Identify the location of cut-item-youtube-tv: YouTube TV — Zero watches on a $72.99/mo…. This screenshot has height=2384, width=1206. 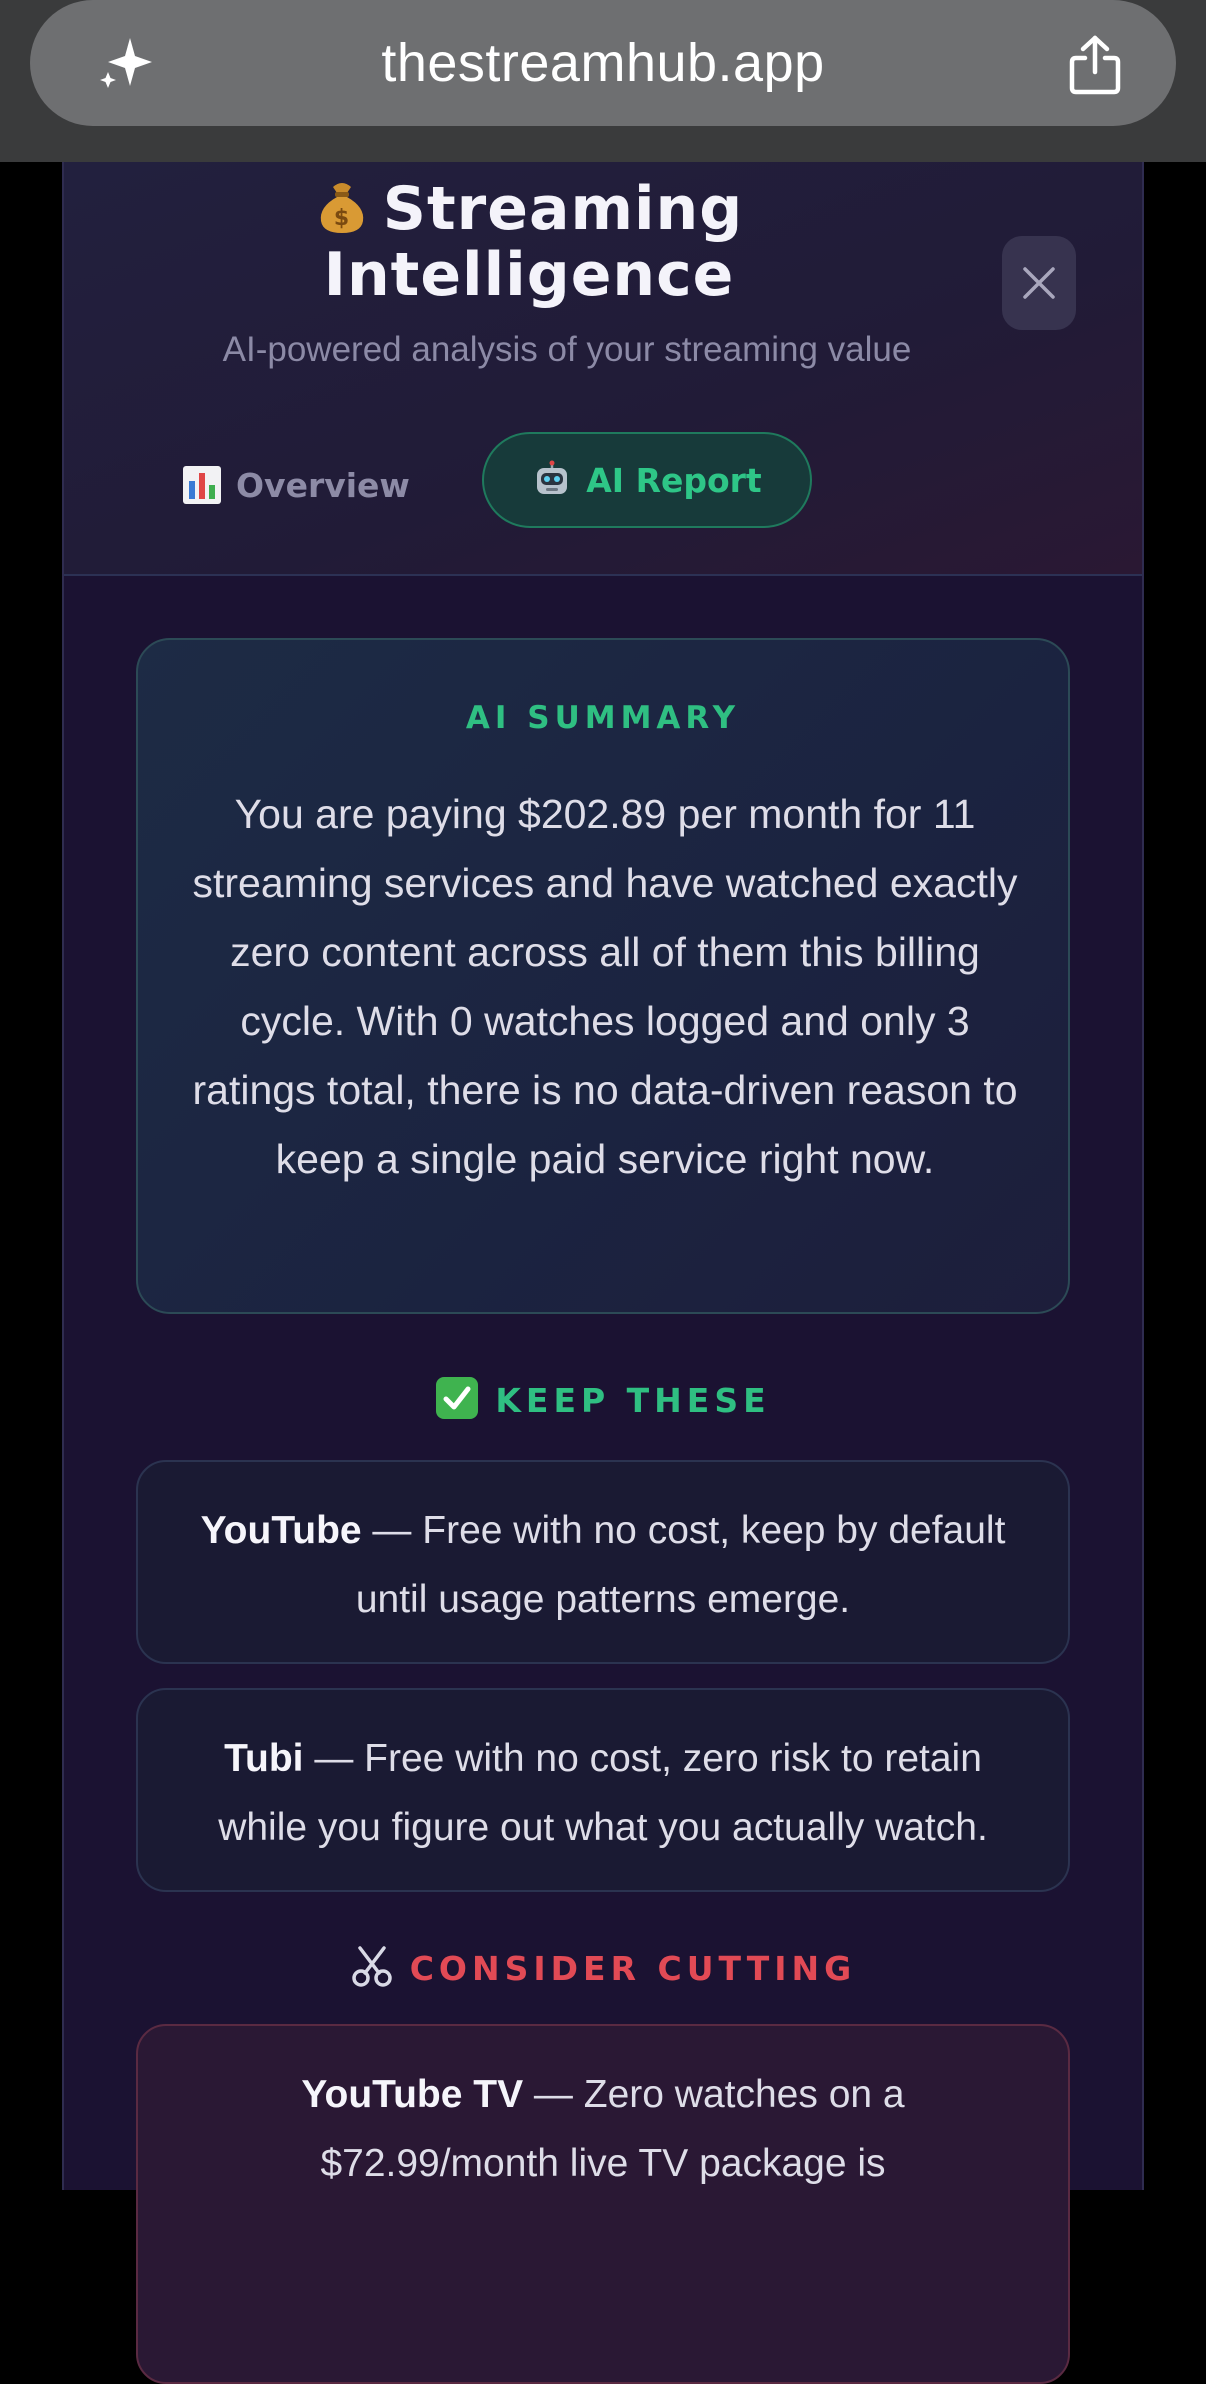
(603, 2204).